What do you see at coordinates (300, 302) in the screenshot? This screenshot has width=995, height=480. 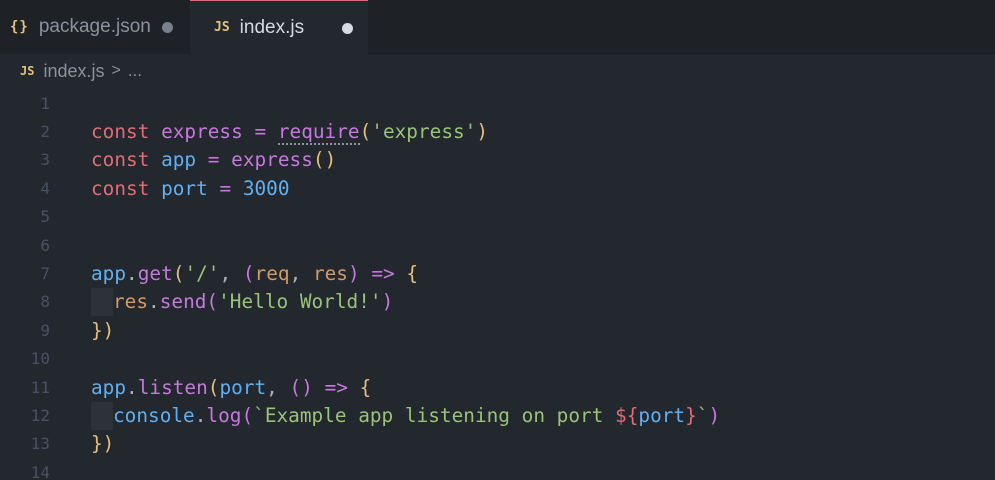 I see `code-token: 'Hello World!'` at bounding box center [300, 302].